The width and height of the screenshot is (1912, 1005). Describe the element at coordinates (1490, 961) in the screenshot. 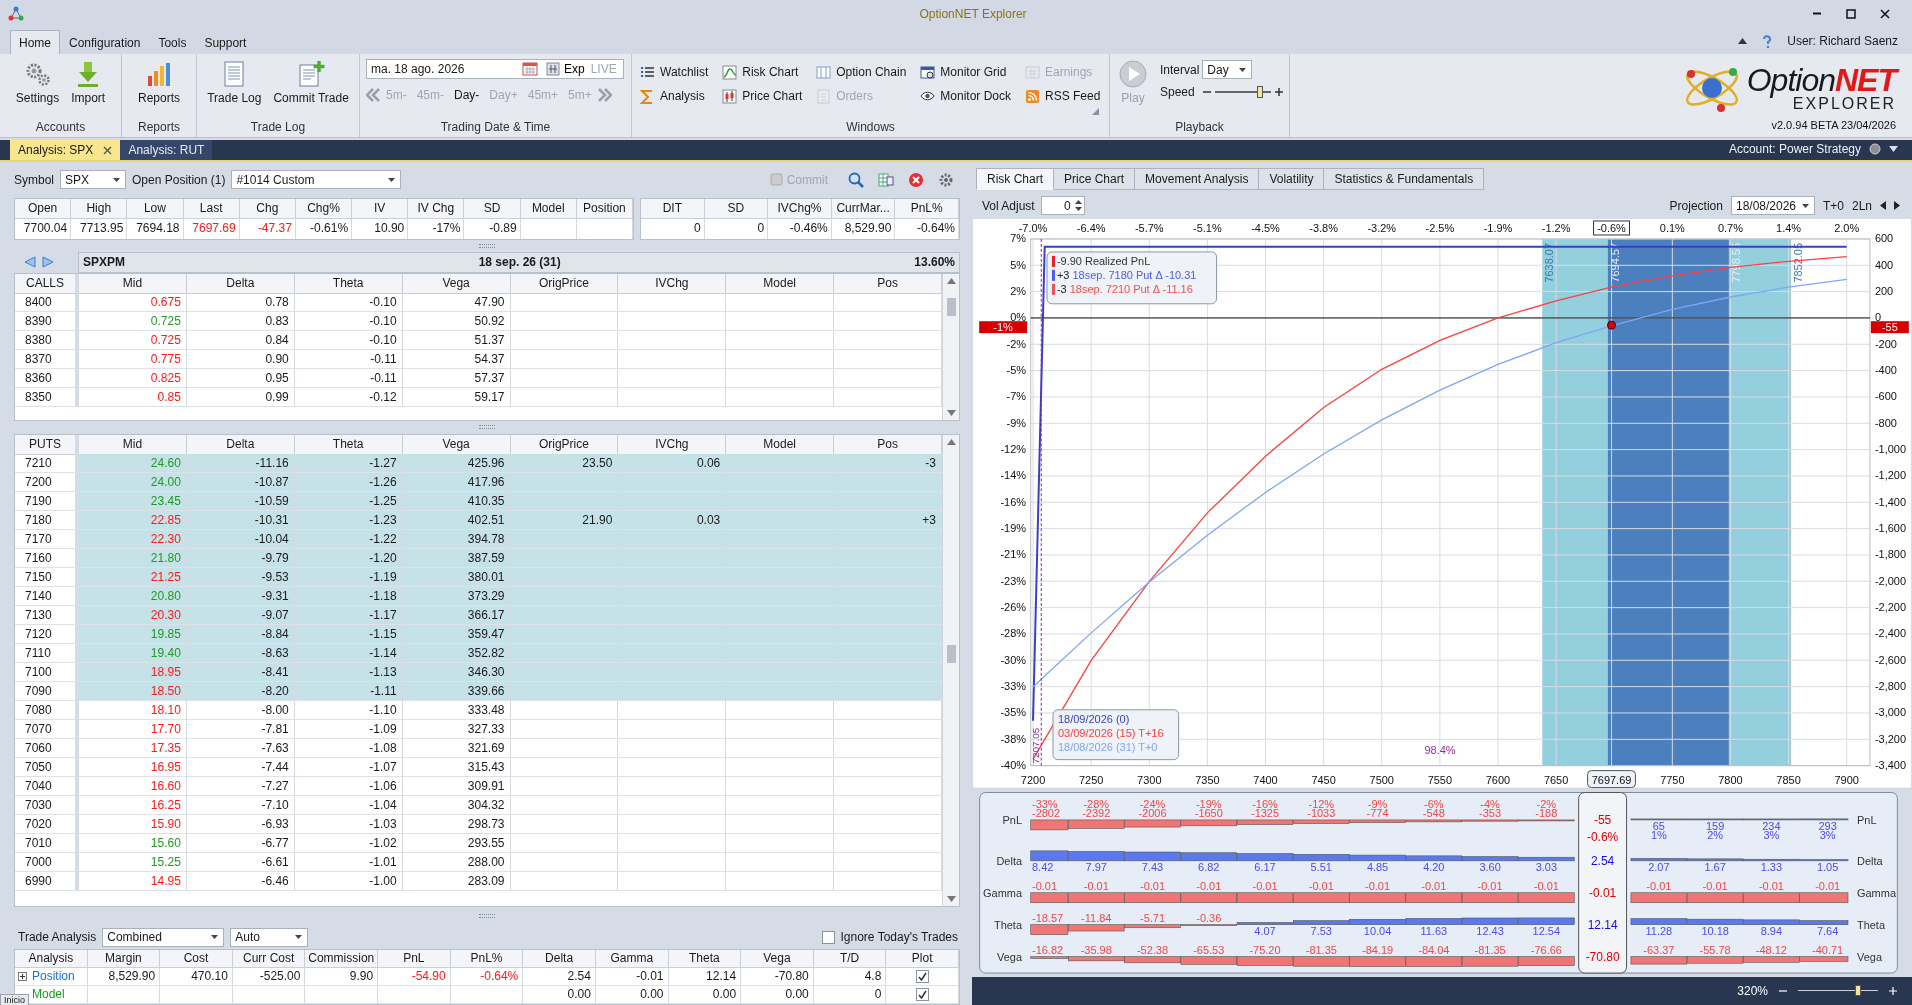

I see `greek-bar` at that location.